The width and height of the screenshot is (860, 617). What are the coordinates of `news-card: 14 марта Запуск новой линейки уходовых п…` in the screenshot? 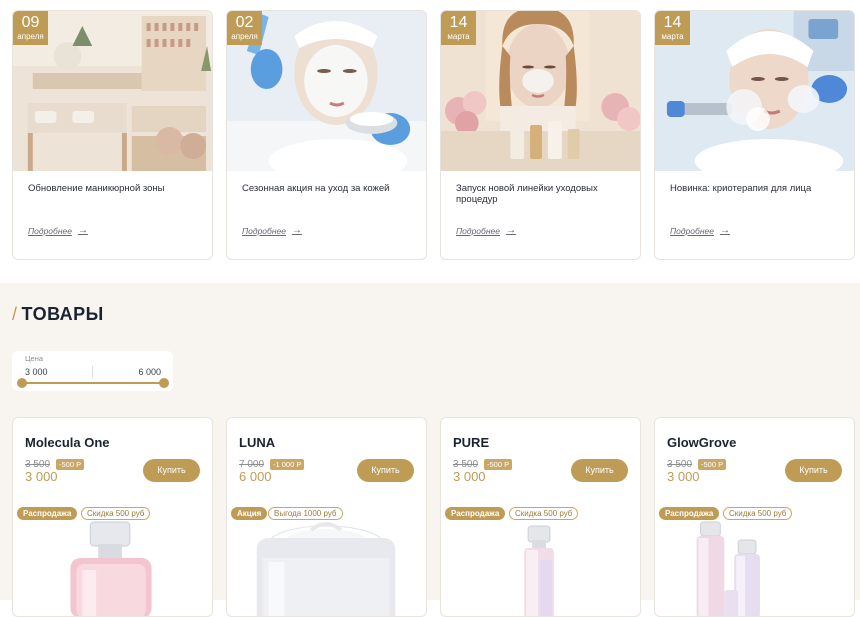 It's located at (540, 135).